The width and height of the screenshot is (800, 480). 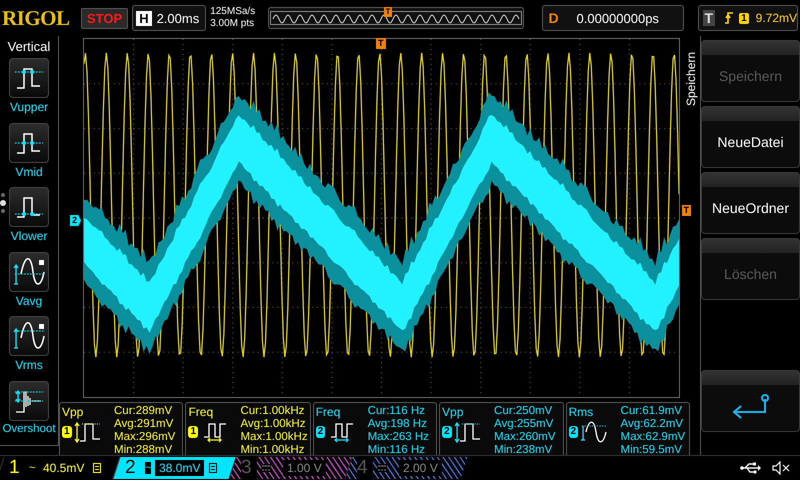 I want to click on measurement-current: Cur:61.9mV, so click(x=651, y=411).